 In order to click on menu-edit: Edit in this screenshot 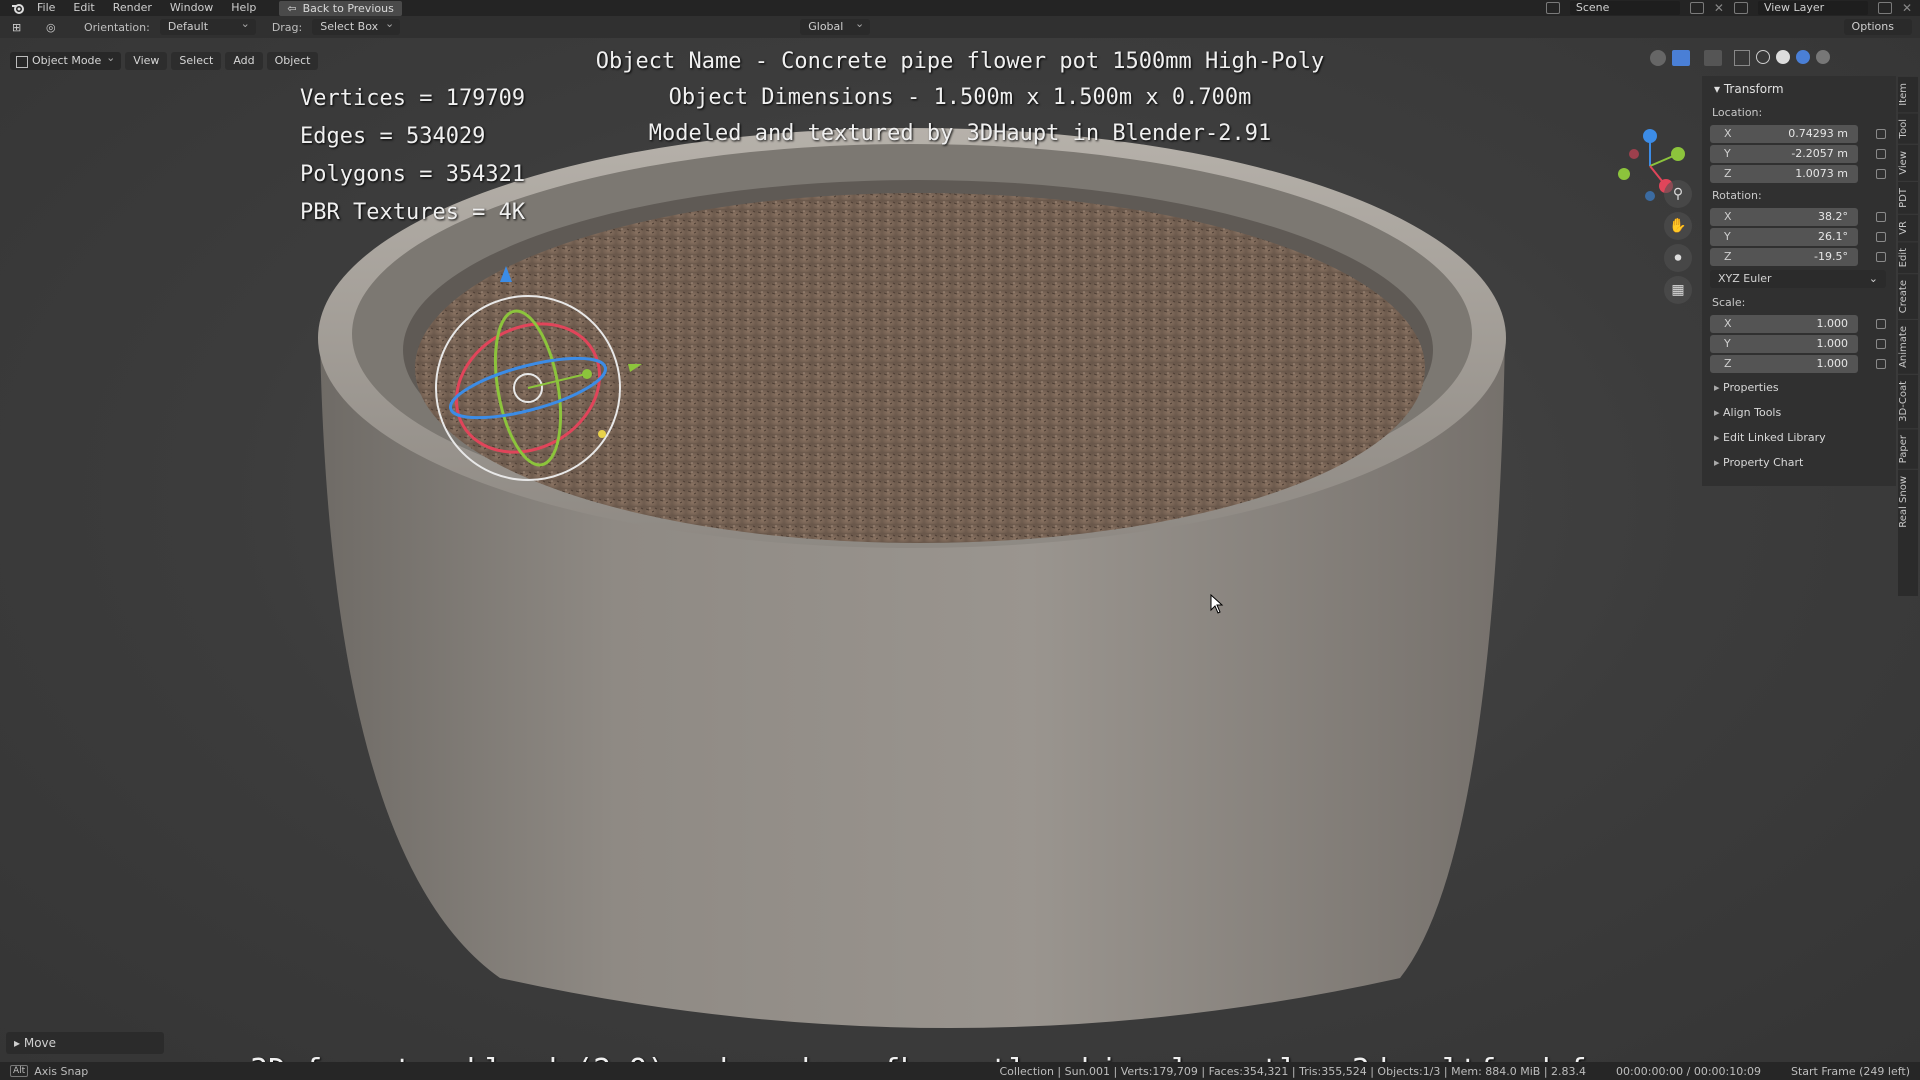, I will do `click(83, 8)`.